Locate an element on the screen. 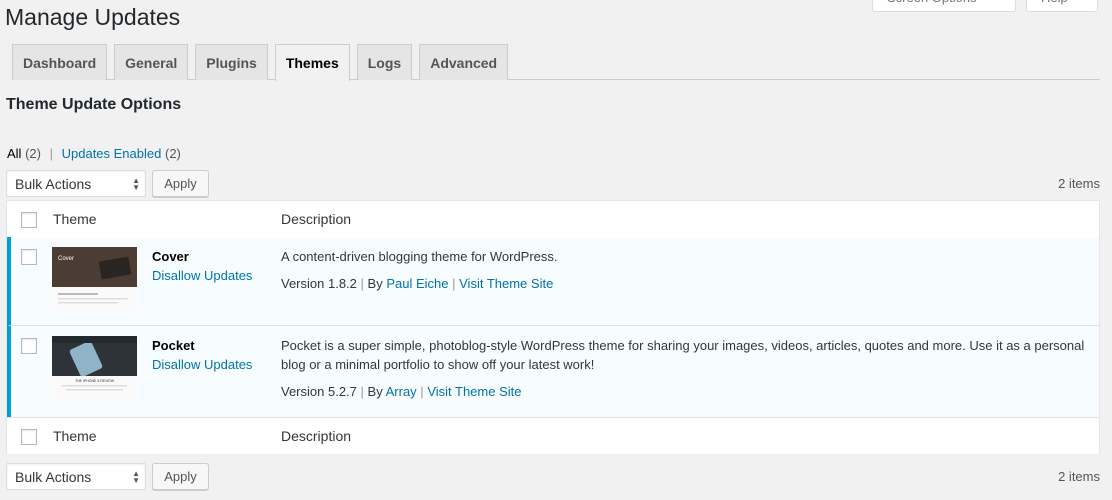  section-title: Theme Update Options is located at coordinates (94, 104).